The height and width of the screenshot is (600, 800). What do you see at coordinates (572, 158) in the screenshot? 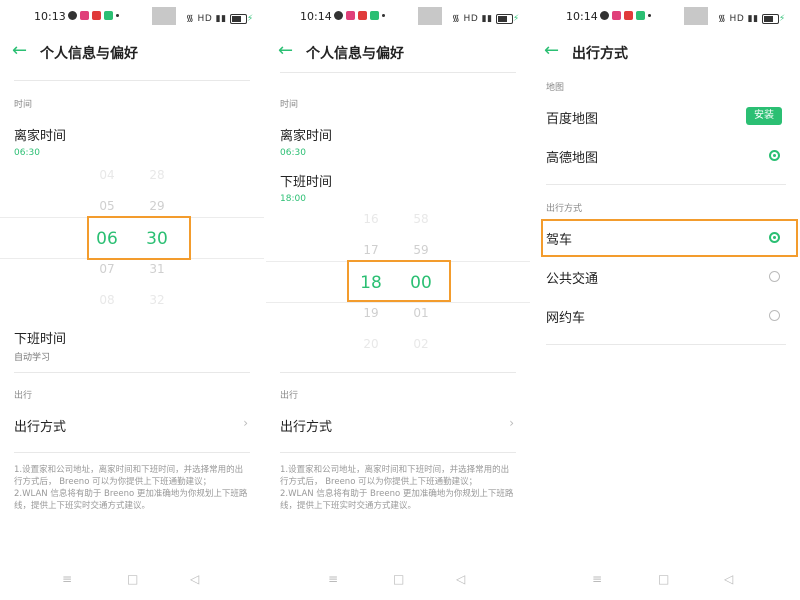
I see `map-gaode-label: 高德地图` at bounding box center [572, 158].